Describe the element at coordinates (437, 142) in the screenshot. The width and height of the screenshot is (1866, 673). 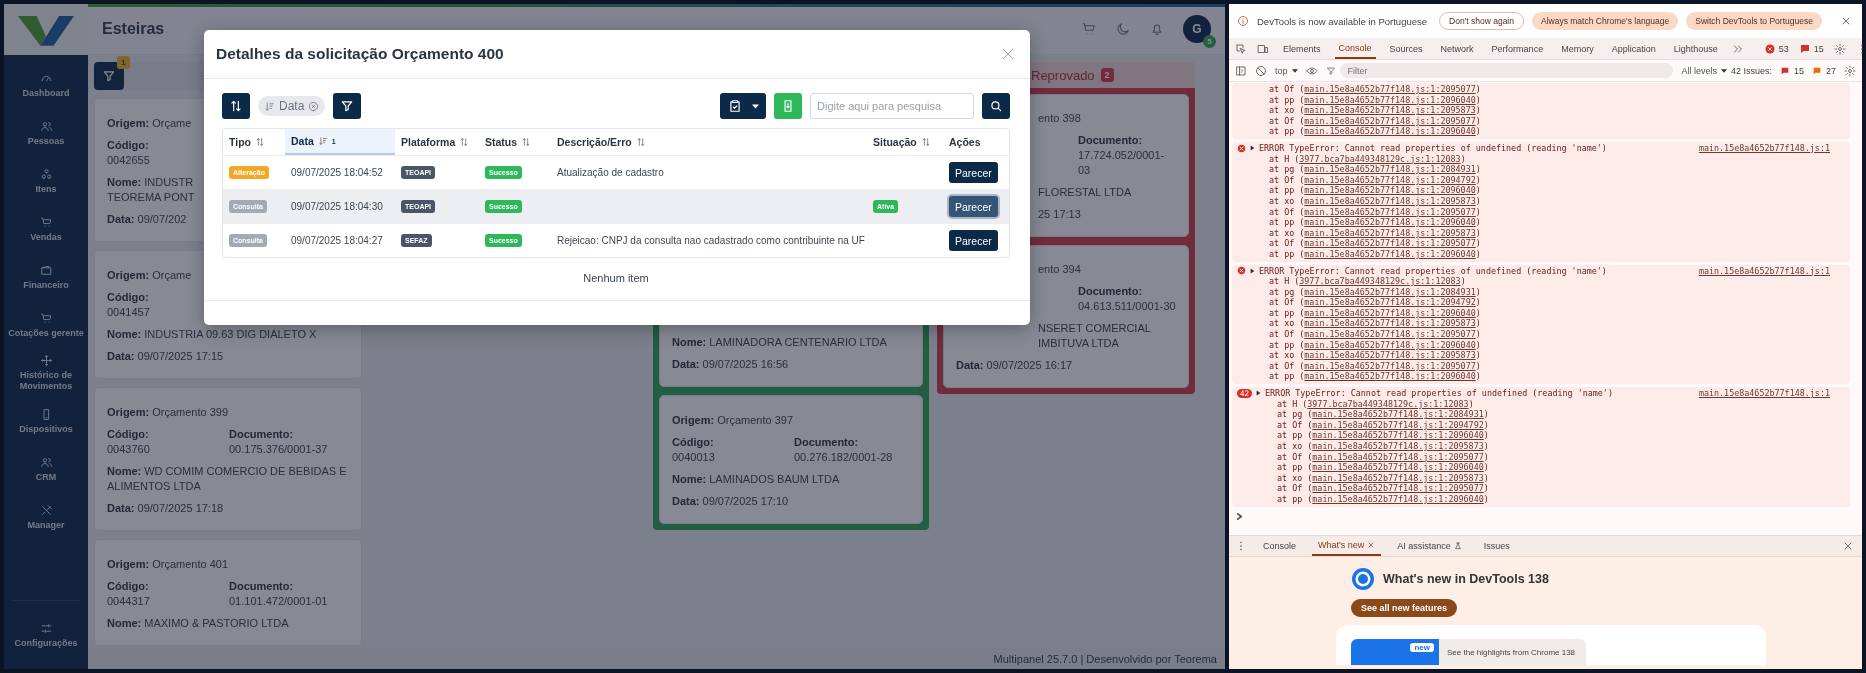
I see `column-header: Plataforma` at that location.